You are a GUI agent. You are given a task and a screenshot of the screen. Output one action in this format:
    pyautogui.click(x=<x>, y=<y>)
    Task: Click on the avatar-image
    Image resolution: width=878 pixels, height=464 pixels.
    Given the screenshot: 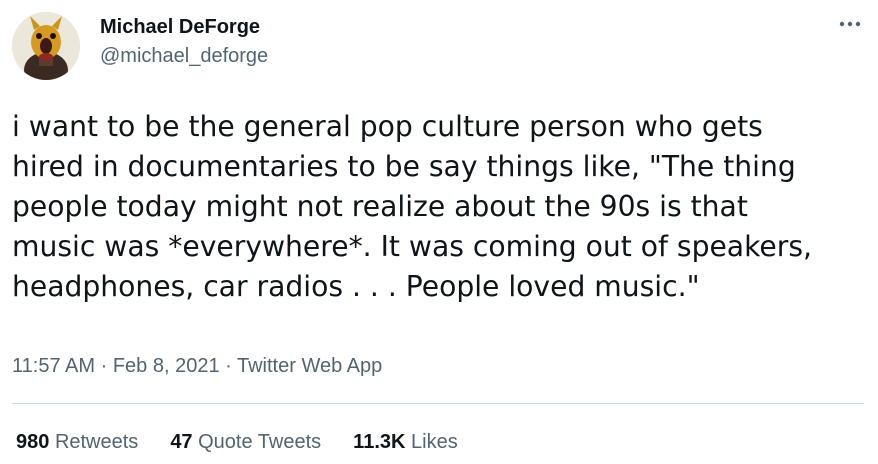 What is the action you would take?
    pyautogui.click(x=46, y=46)
    